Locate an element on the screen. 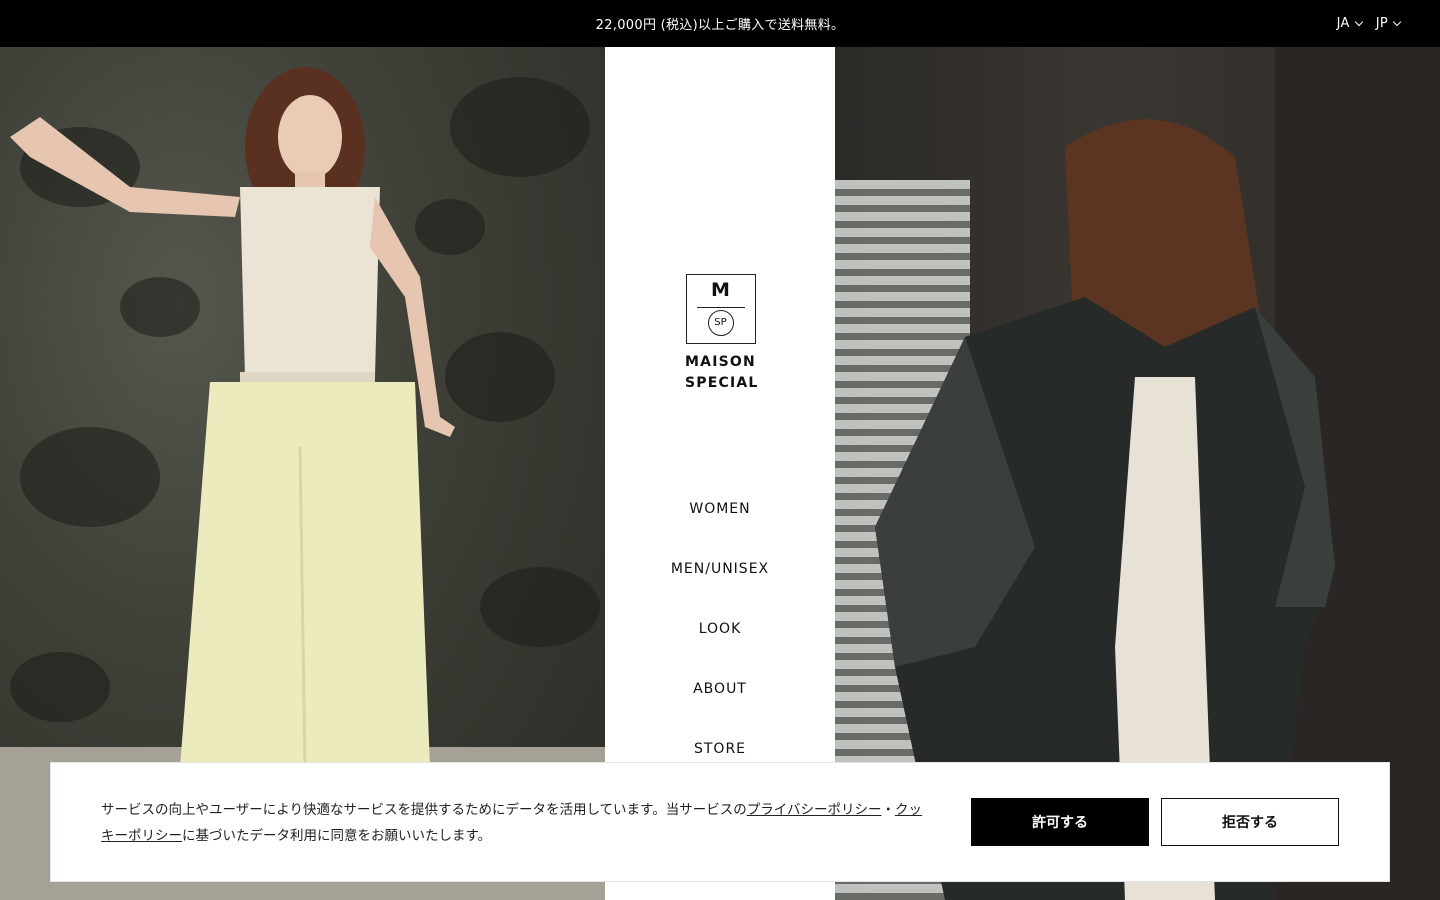 The image size is (1440, 900). nav-item-look: LOOK is located at coordinates (720, 647).